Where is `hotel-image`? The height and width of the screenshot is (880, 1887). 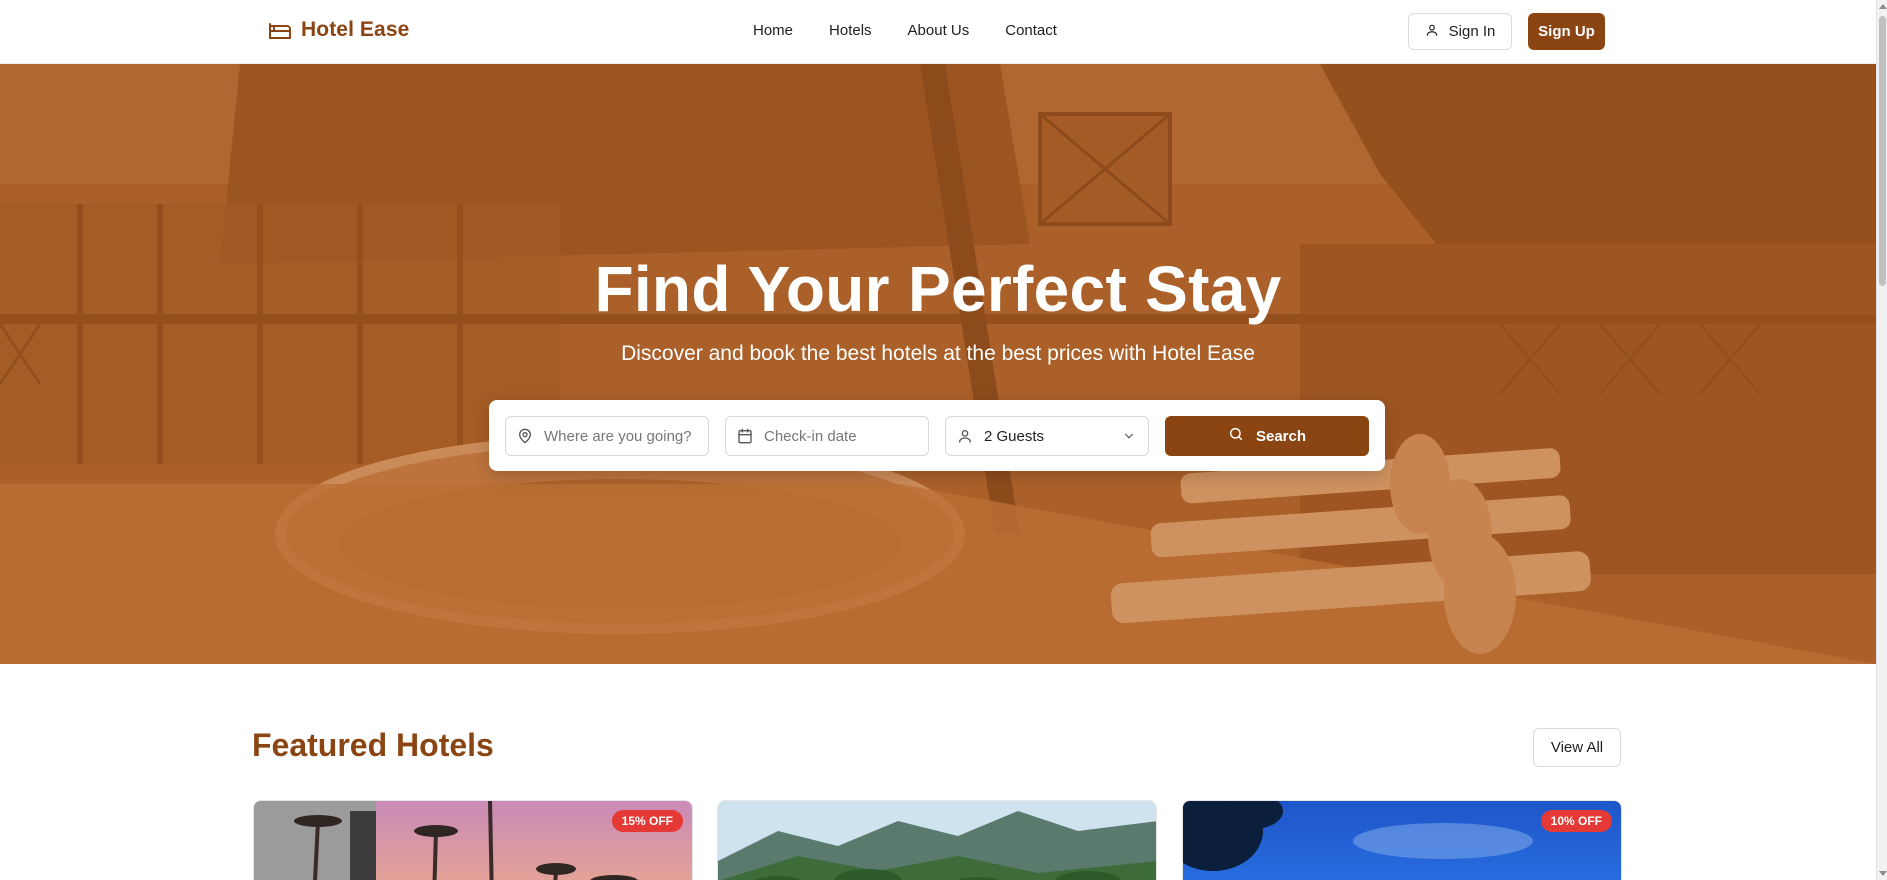 hotel-image is located at coordinates (937, 840).